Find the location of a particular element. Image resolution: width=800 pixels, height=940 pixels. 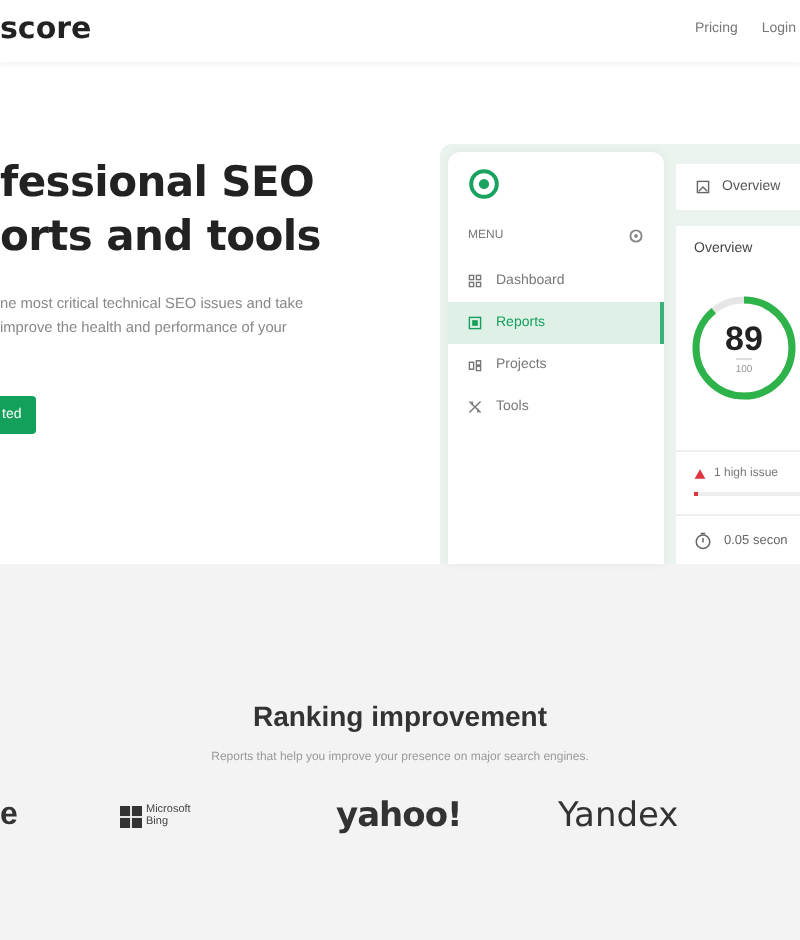

target-logo-icon is located at coordinates (484, 184).